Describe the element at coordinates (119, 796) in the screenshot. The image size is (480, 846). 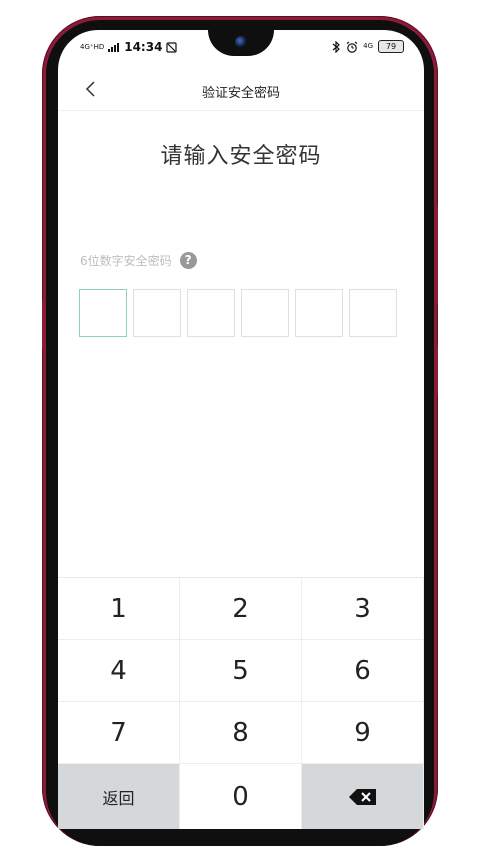
I see `return-button: 返回` at that location.